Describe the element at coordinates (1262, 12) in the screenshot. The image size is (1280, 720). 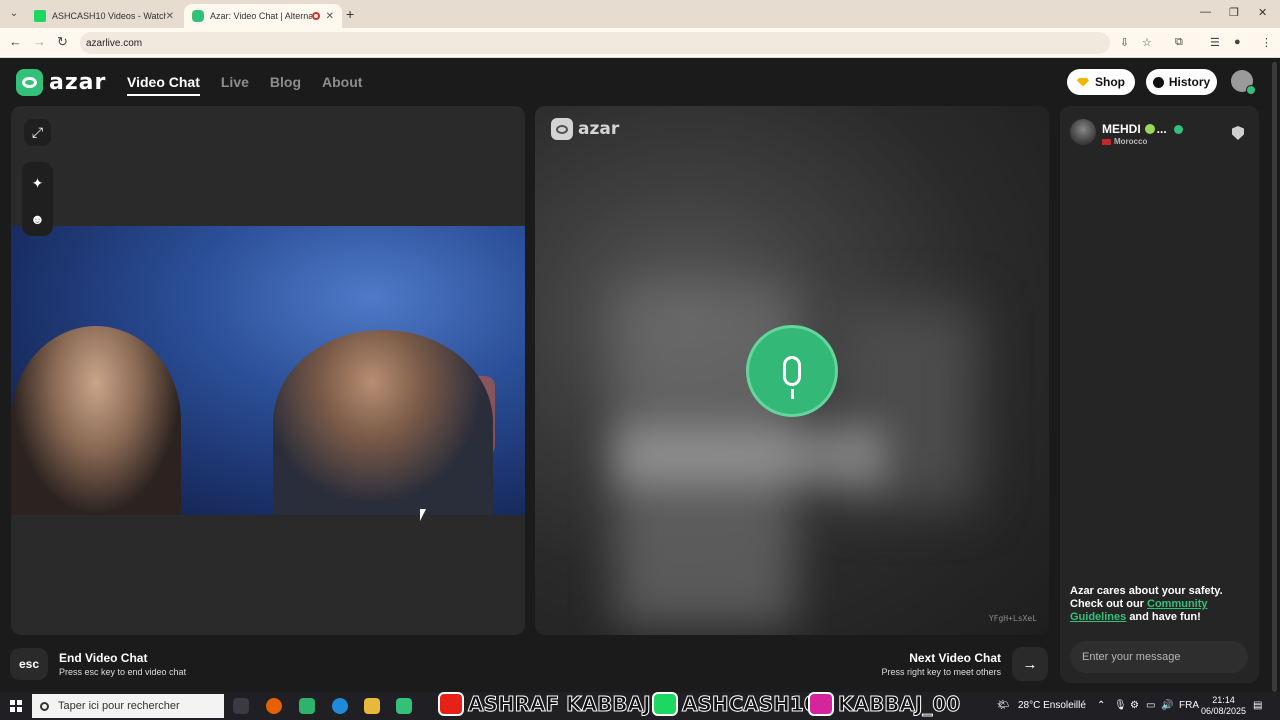
I see `close-window-icon: ✕` at that location.